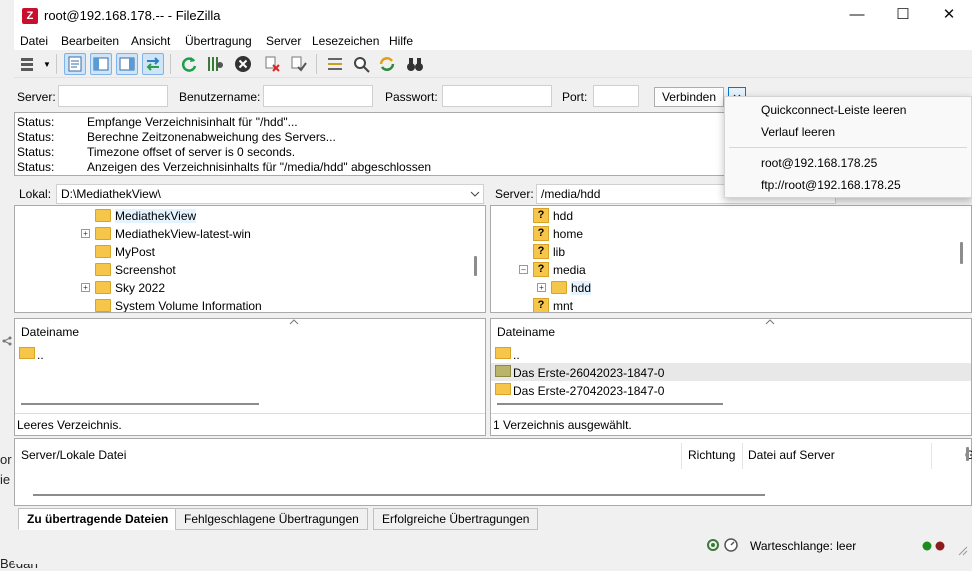 The height and width of the screenshot is (571, 972). I want to click on sync-browsing-button, so click(387, 64).